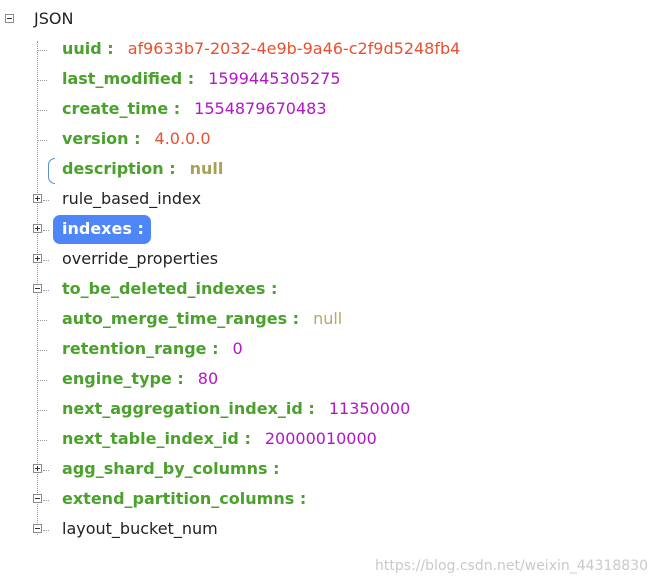  Describe the element at coordinates (171, 468) in the screenshot. I see `tree-node-label: agg_shard_by_columns :` at that location.